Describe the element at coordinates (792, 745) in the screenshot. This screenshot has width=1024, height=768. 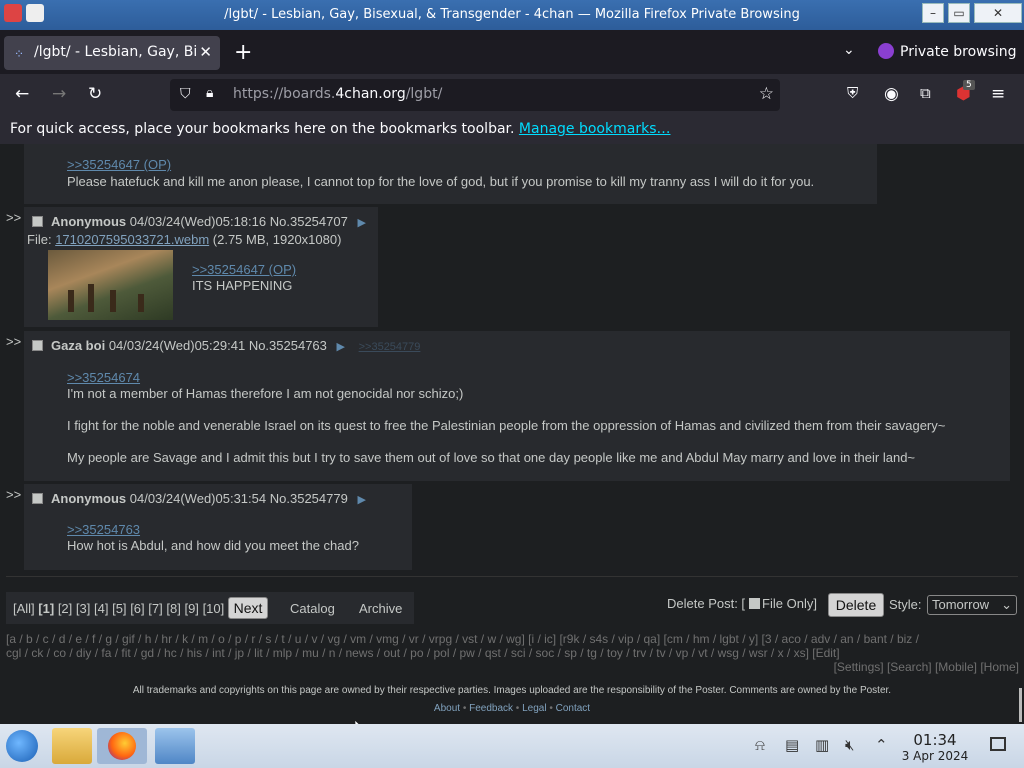
I see `clipboard-icon: ▤` at that location.